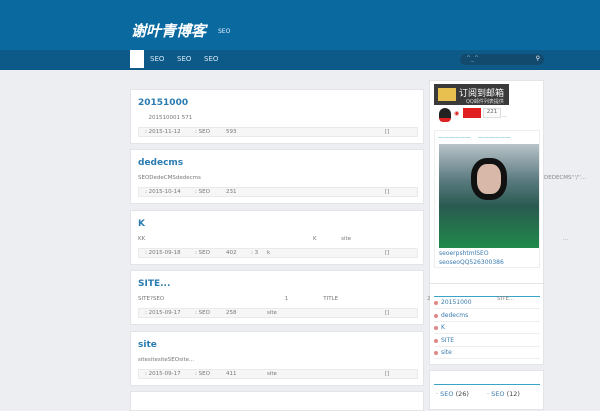 The height and width of the screenshot is (411, 600). What do you see at coordinates (163, 103) in the screenshot?
I see `post-title: 20151000` at bounding box center [163, 103].